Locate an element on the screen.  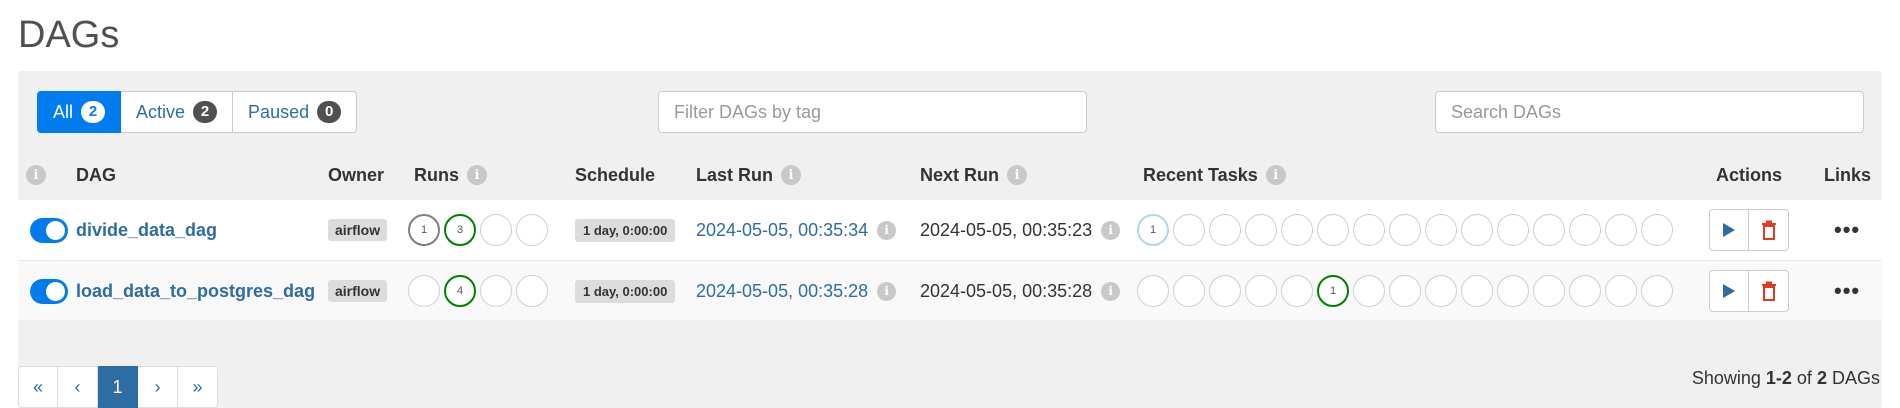
status-paused-label: Paused is located at coordinates (279, 111).